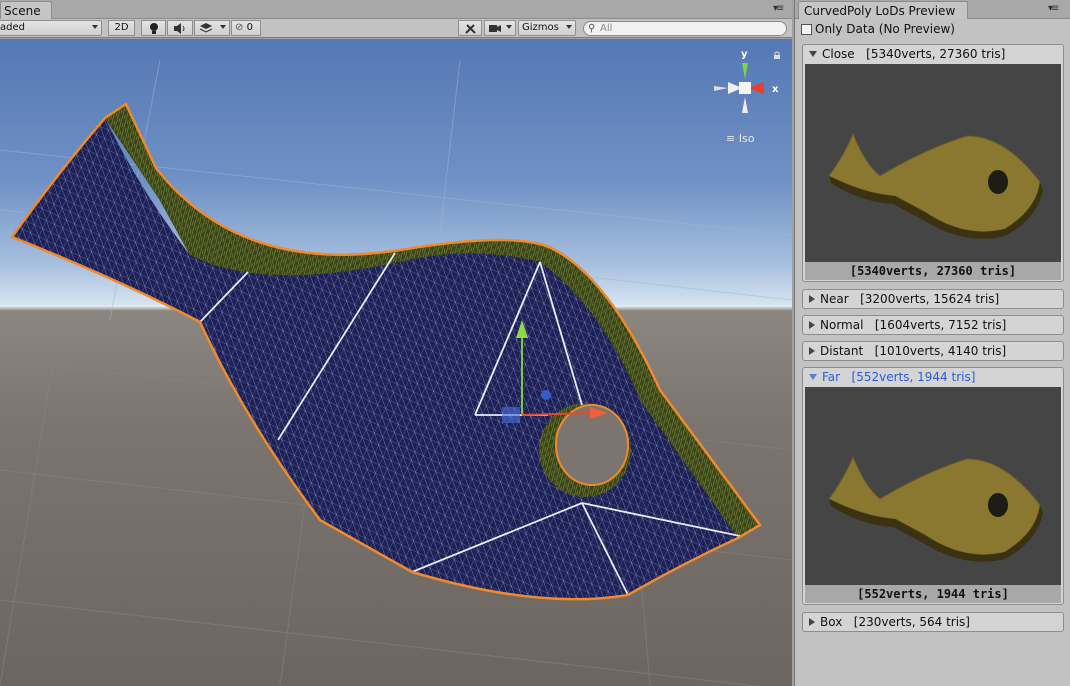 The height and width of the screenshot is (686, 1070). I want to click on axis-y-label: y, so click(744, 54).